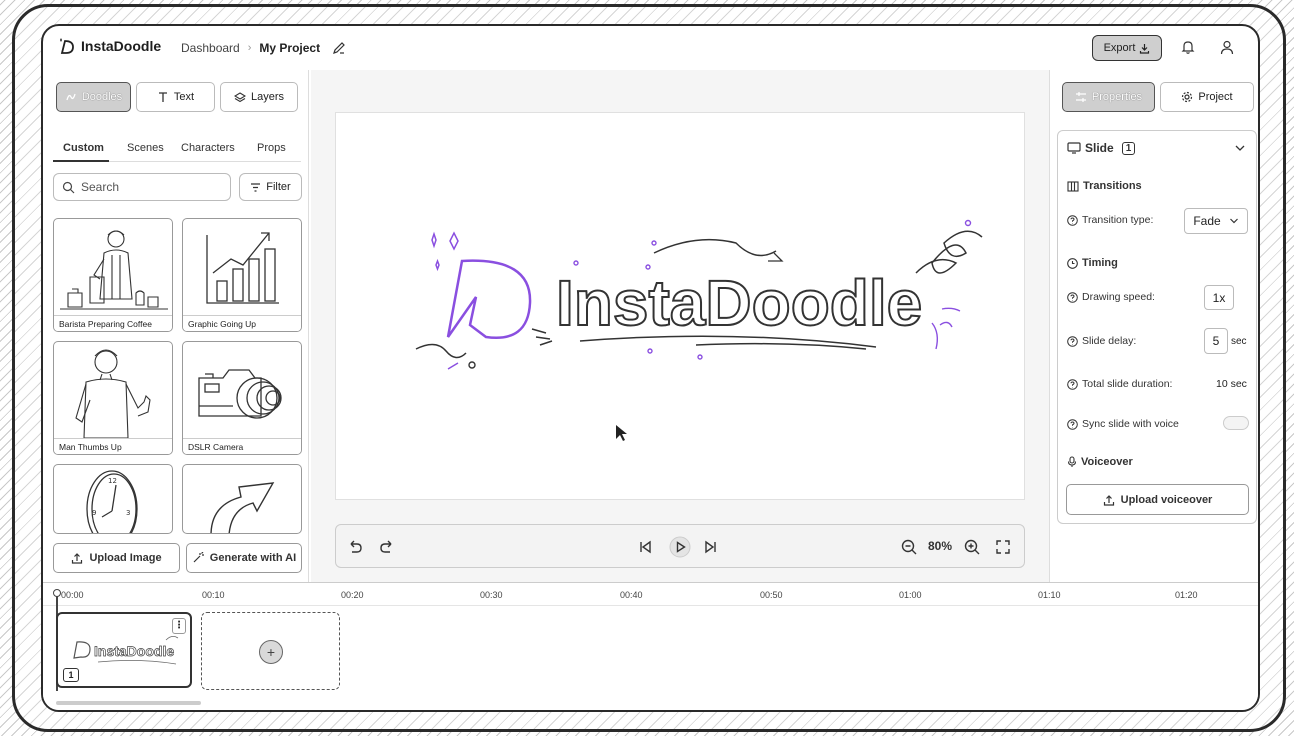 Image resolution: width=1294 pixels, height=736 pixels. Describe the element at coordinates (1127, 48) in the screenshot. I see `export-button: Export` at that location.